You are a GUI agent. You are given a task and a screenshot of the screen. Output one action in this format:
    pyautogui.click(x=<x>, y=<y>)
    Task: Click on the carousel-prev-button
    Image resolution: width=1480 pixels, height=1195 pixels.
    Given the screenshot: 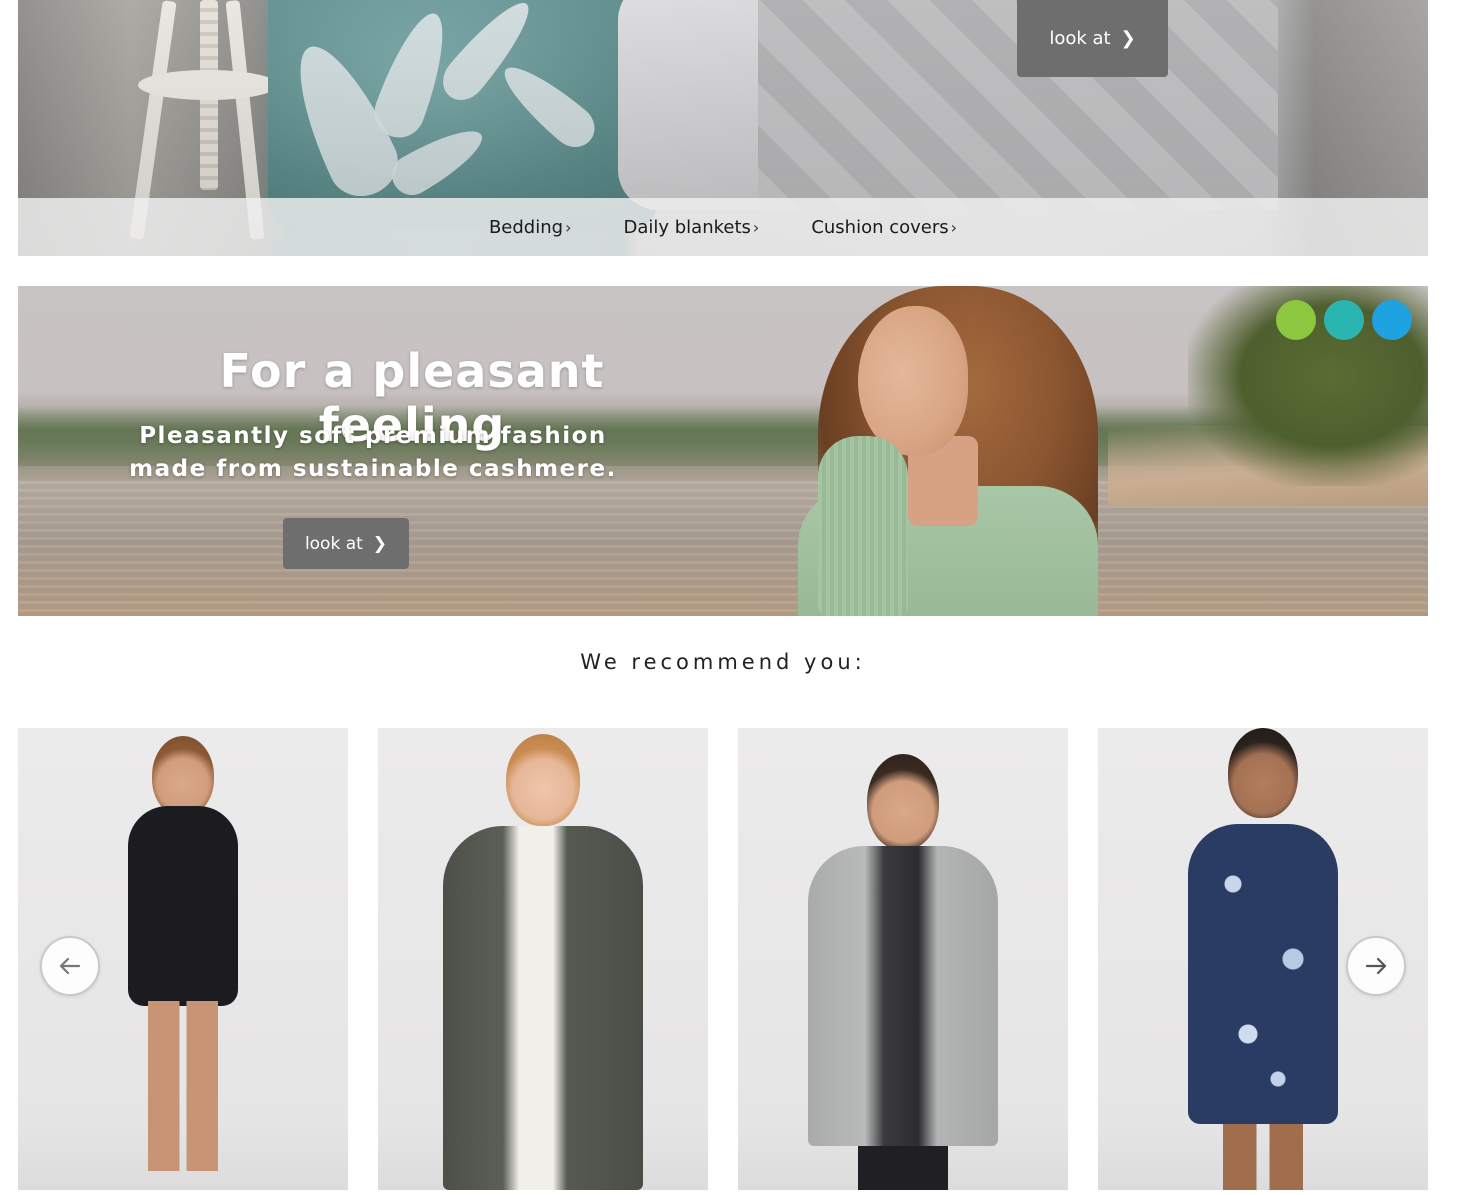 What is the action you would take?
    pyautogui.click(x=70, y=966)
    